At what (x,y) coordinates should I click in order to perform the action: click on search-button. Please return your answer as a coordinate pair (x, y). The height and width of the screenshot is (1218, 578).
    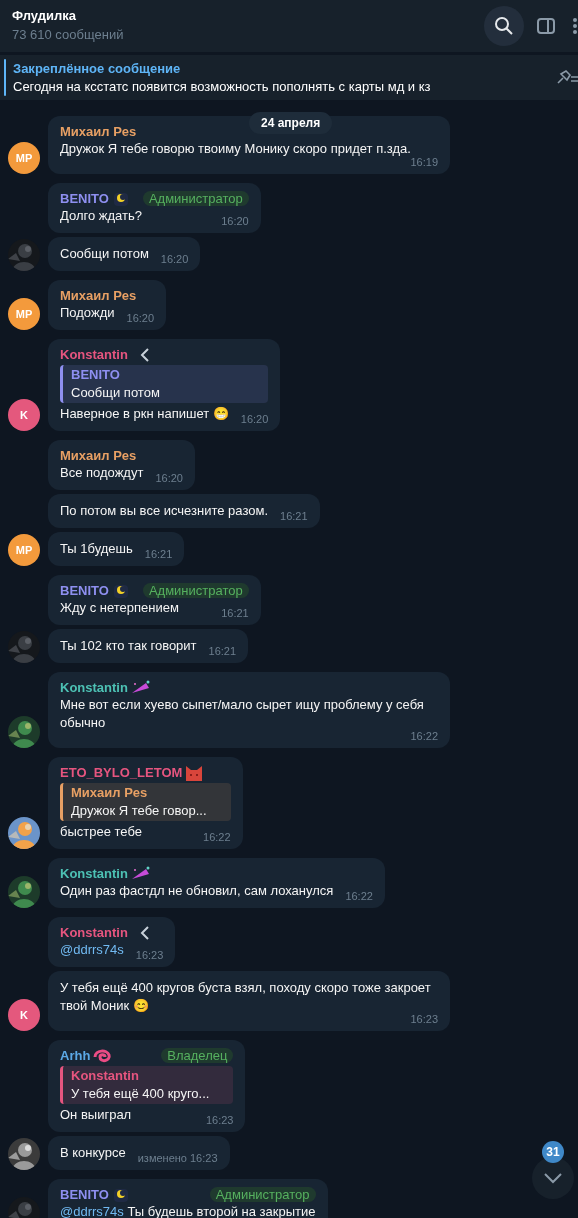
    Looking at the image, I should click on (504, 26).